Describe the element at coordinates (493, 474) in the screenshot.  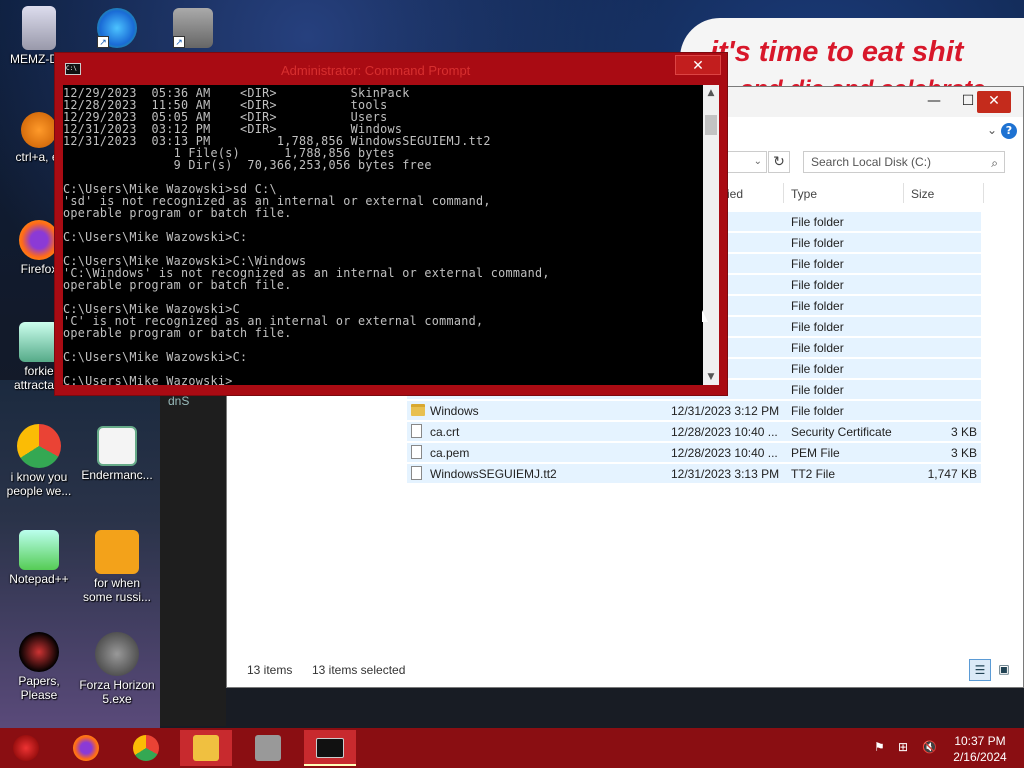
I see `cell-name: WindowsSEGUIEMJ.tt2` at that location.